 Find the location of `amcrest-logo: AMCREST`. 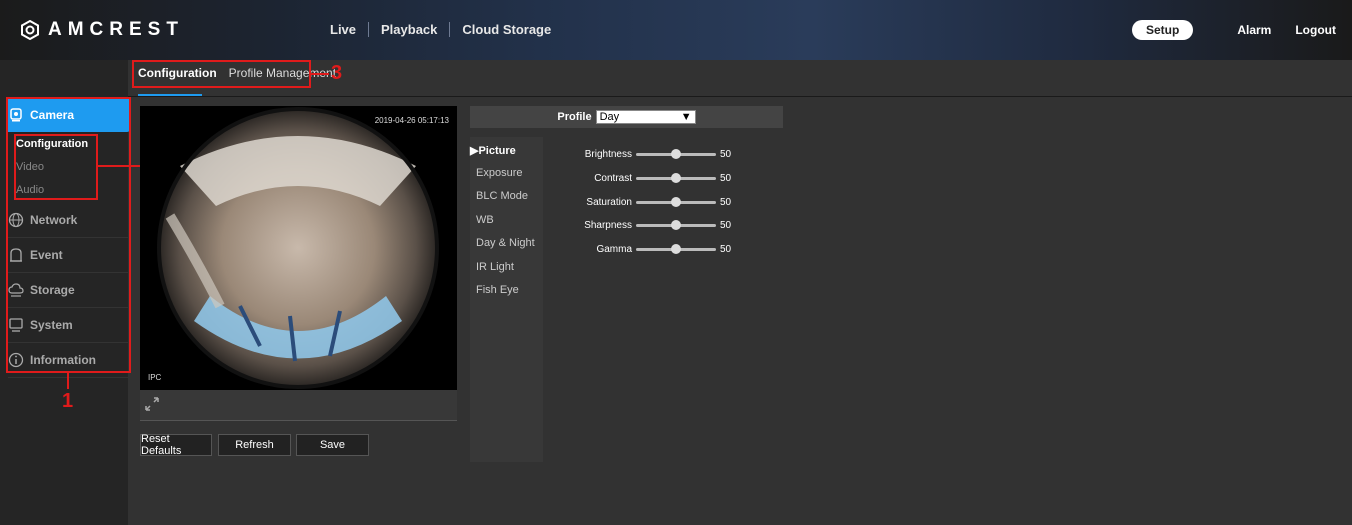

amcrest-logo: AMCREST is located at coordinates (102, 30).